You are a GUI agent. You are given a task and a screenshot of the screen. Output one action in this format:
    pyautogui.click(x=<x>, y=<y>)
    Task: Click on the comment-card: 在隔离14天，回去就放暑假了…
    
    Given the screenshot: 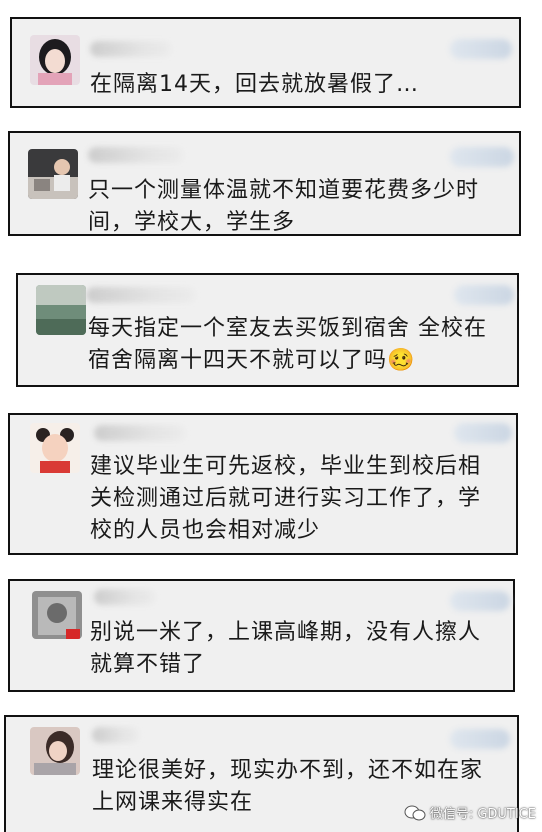 What is the action you would take?
    pyautogui.click(x=265, y=62)
    